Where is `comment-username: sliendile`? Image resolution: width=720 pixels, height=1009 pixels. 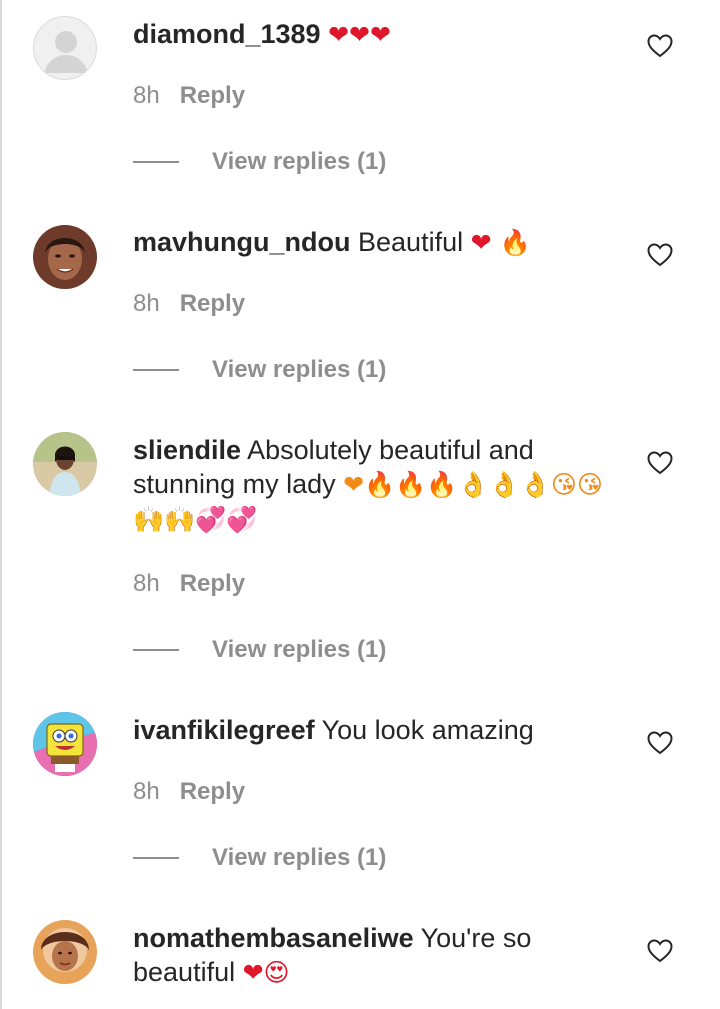
comment-username: sliendile is located at coordinates (187, 450).